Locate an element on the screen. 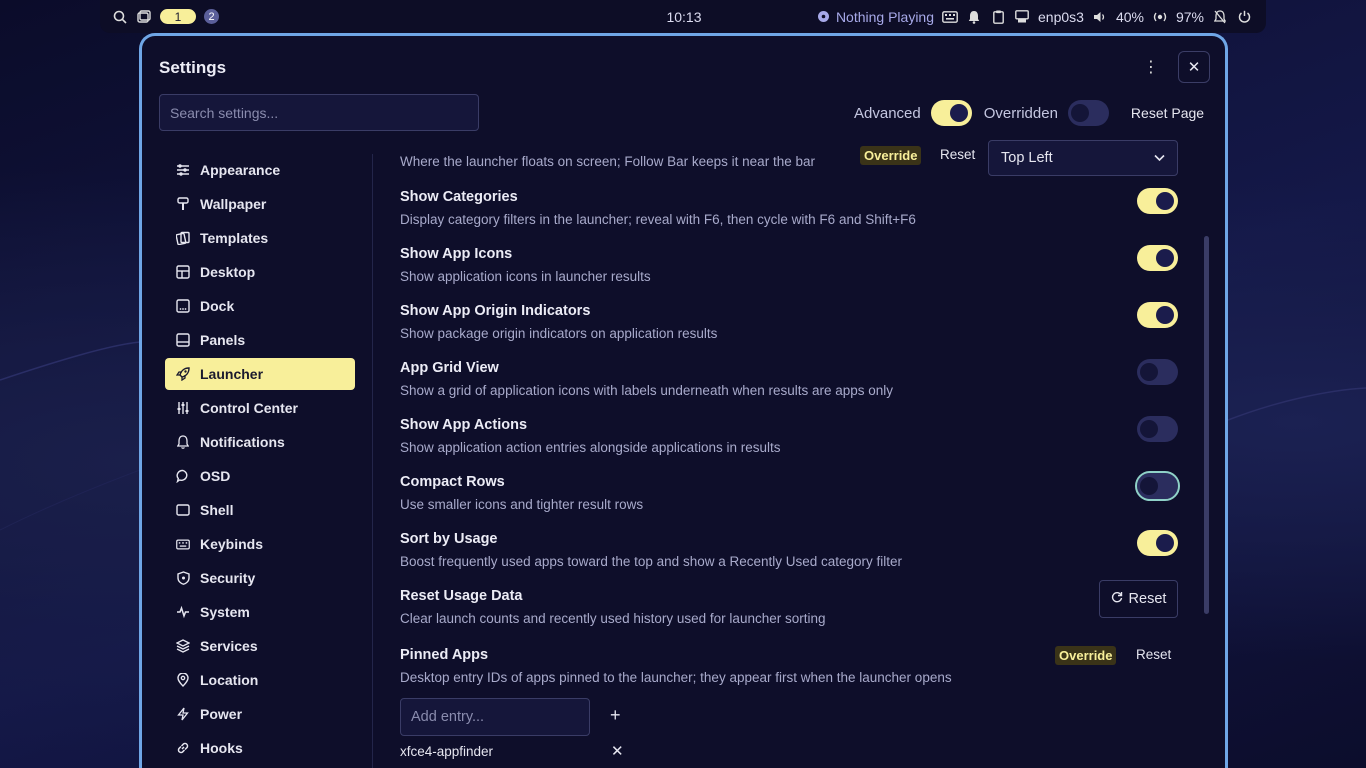  show-app-actions-toggle is located at coordinates (1157, 429).